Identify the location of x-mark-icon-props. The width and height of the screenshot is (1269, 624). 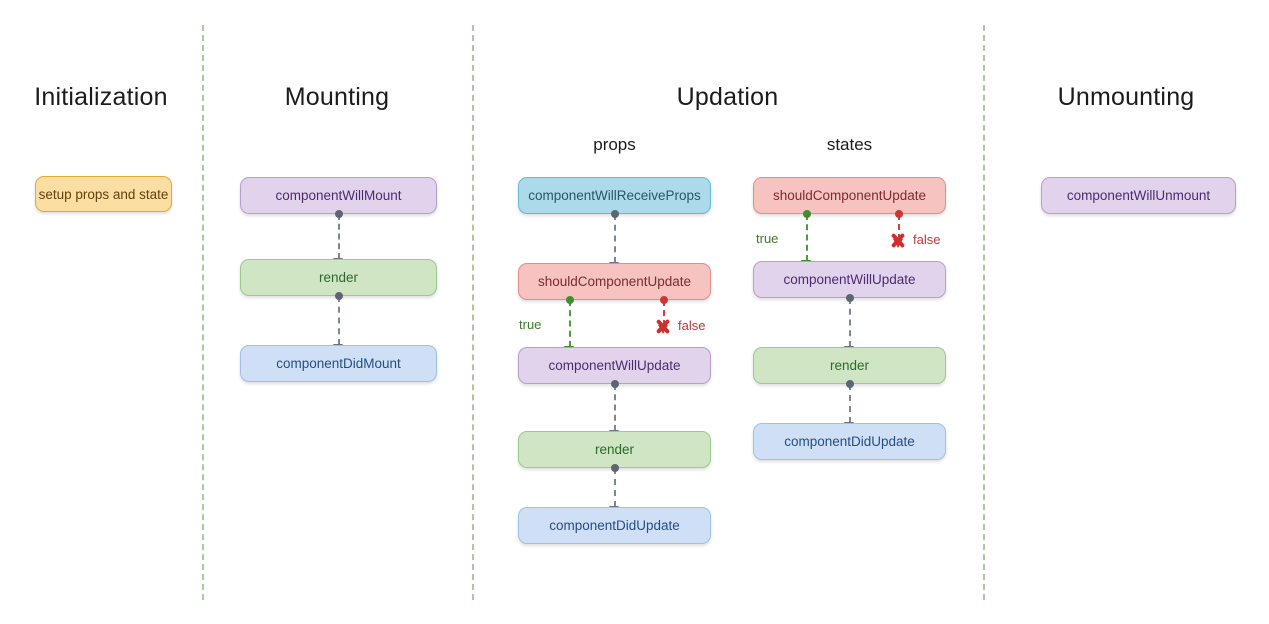
(663, 326).